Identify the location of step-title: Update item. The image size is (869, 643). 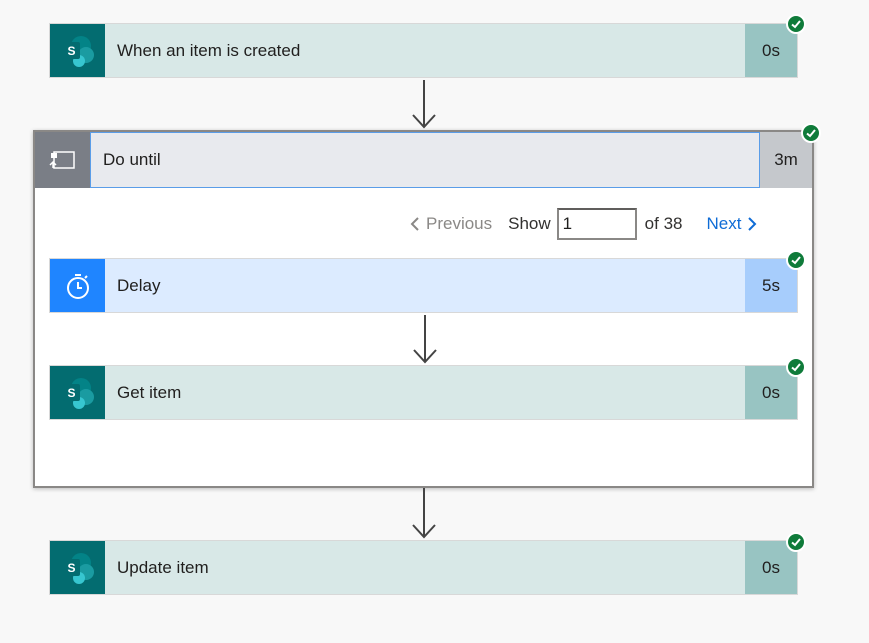
(425, 567).